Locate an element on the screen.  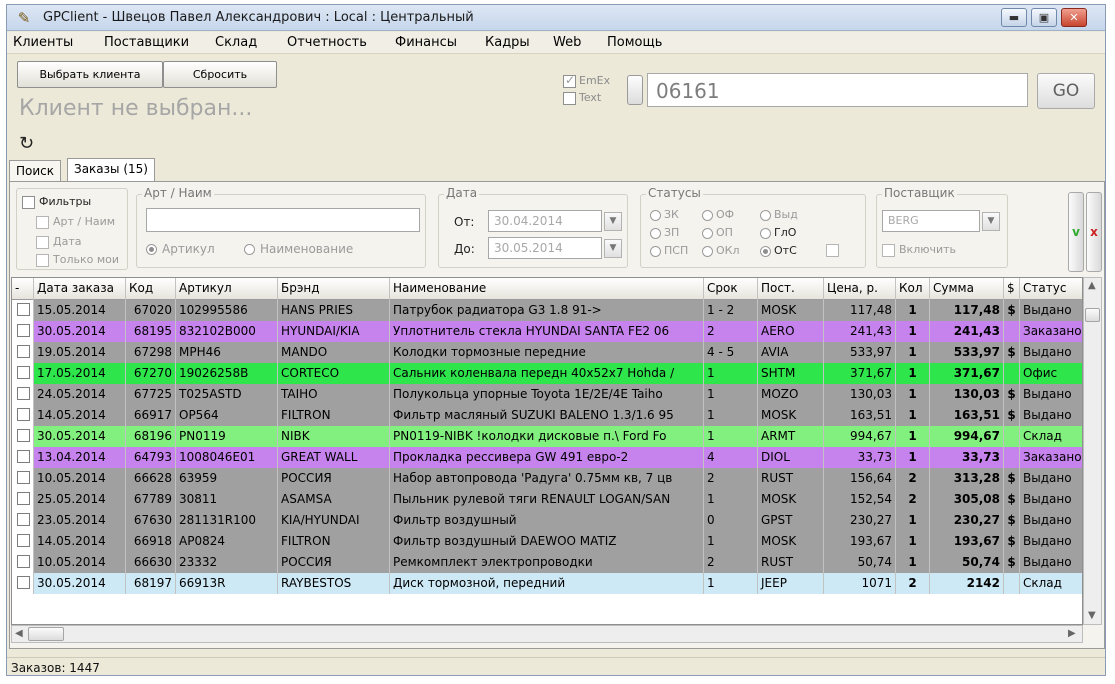
date-from-input: 30.04.2014 is located at coordinates (545, 221).